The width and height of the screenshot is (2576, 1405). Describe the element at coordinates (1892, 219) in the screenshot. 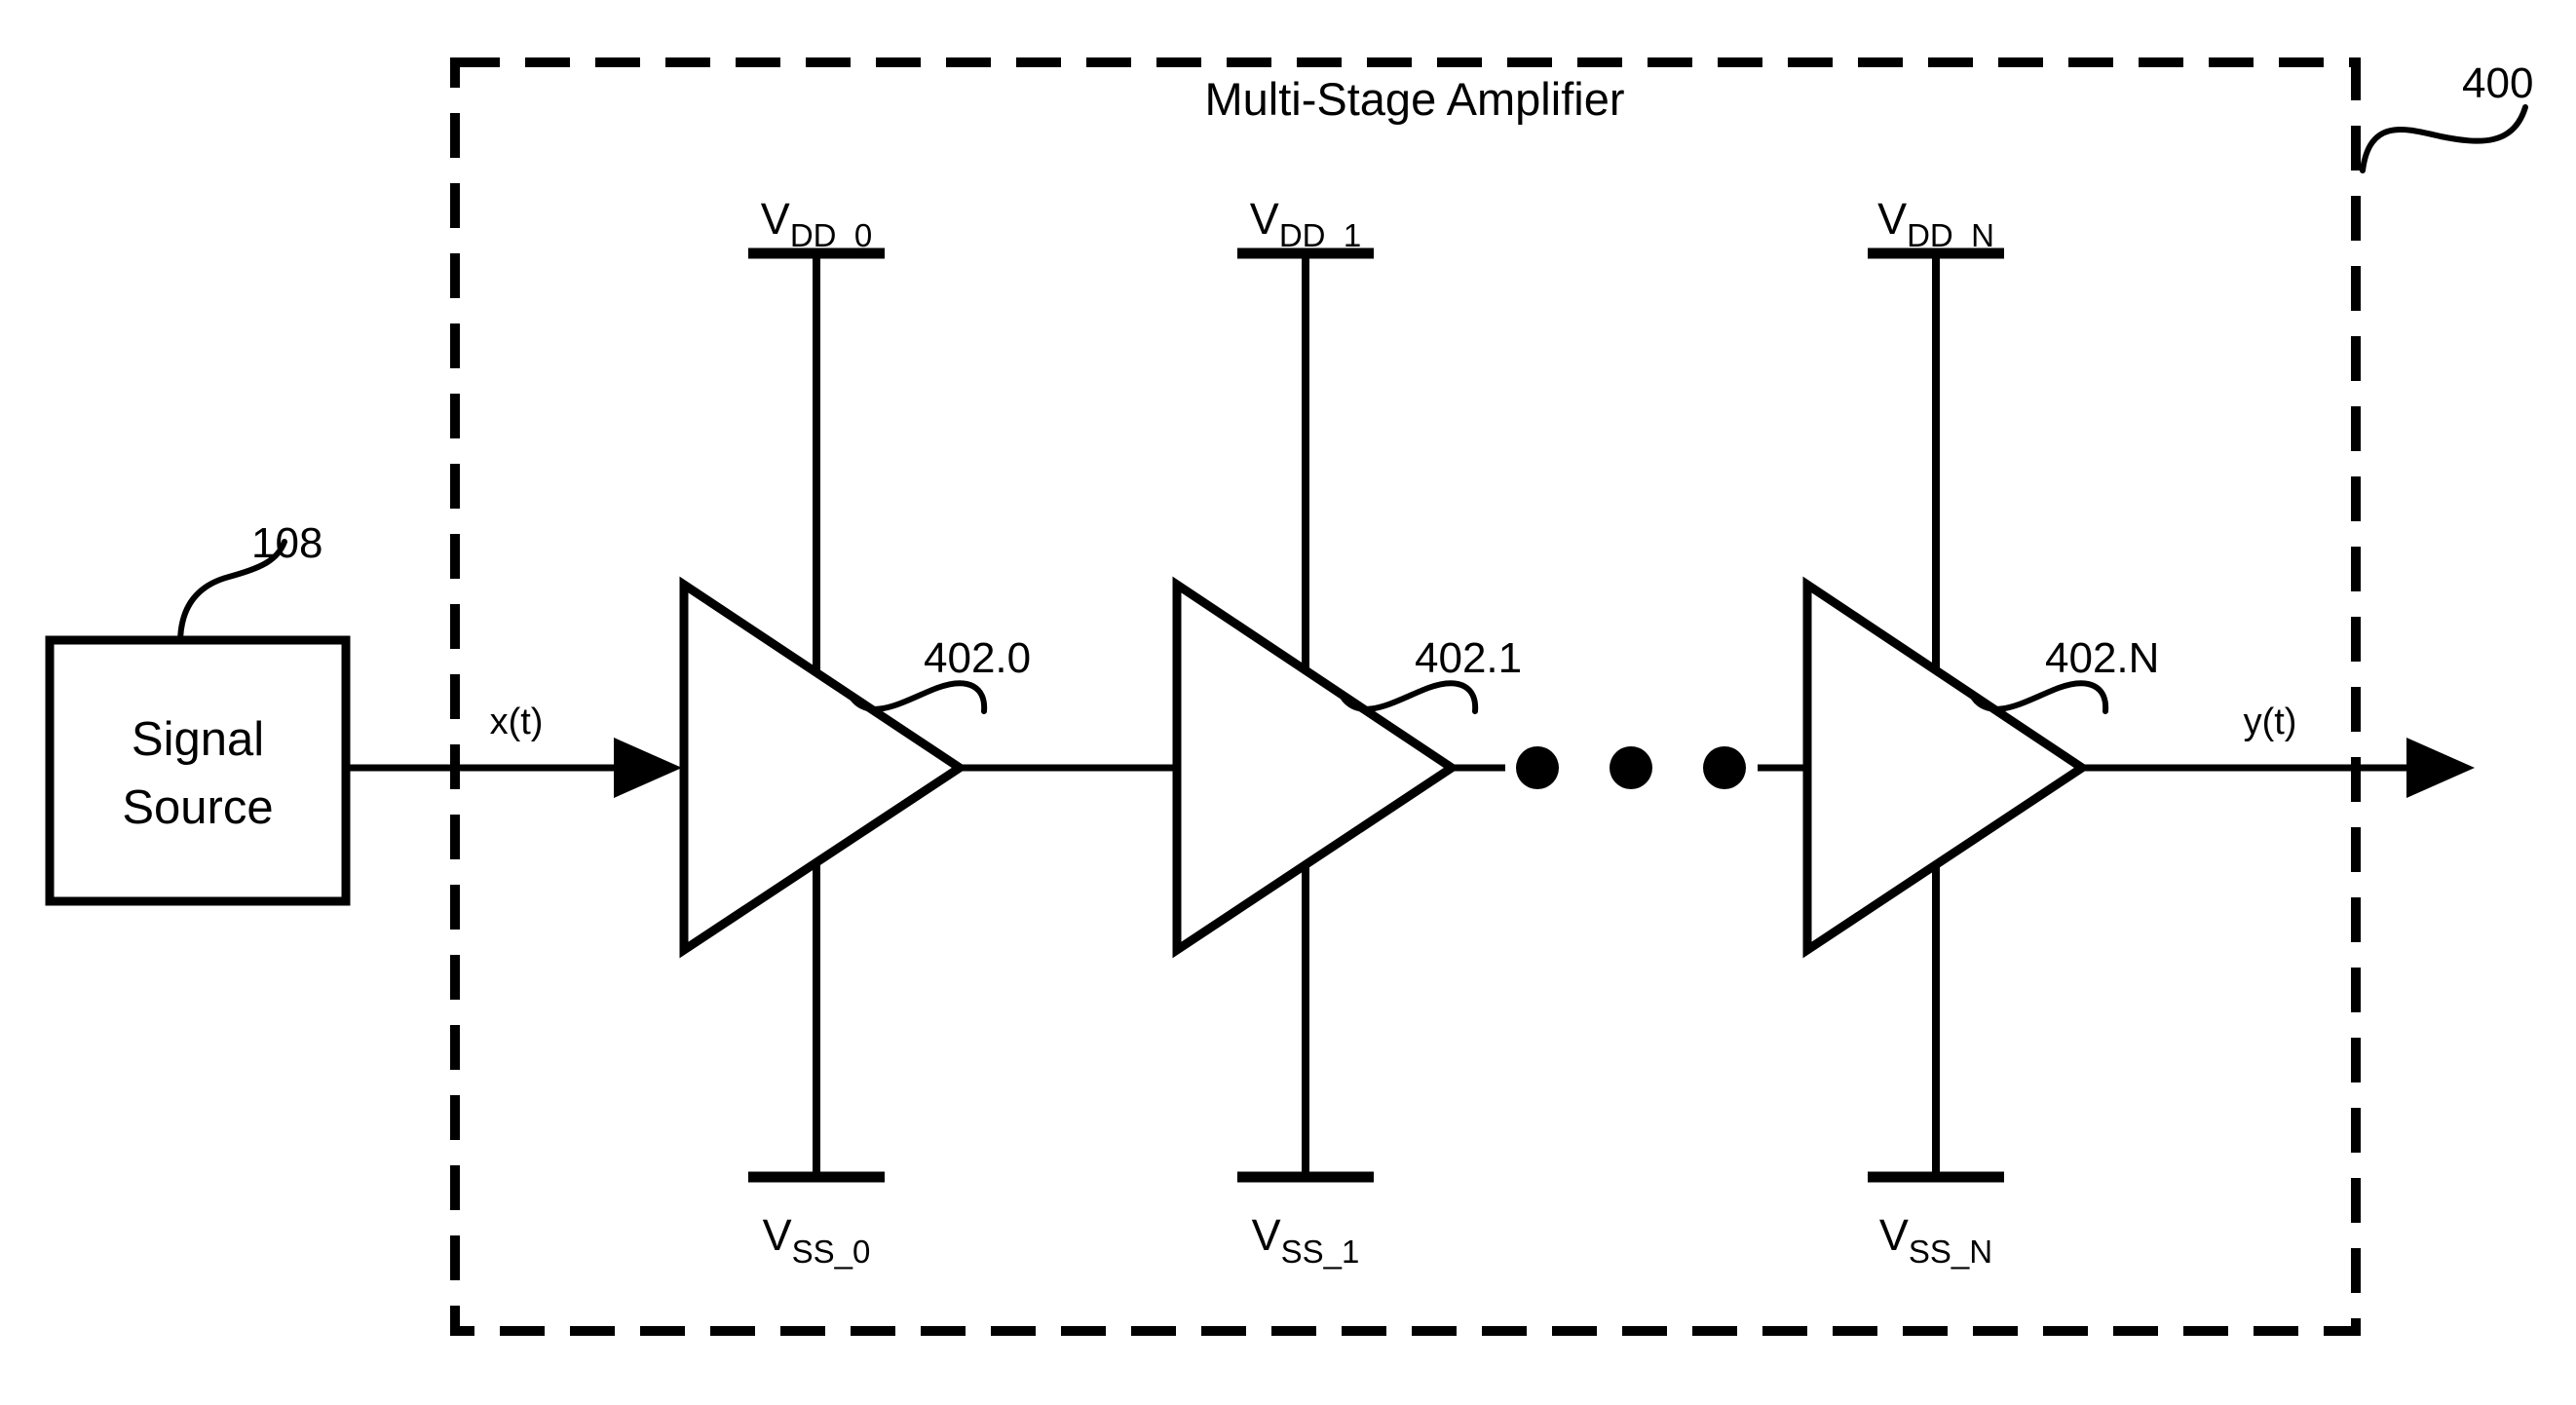

I see `stage-n-vdd-symbol: V` at that location.